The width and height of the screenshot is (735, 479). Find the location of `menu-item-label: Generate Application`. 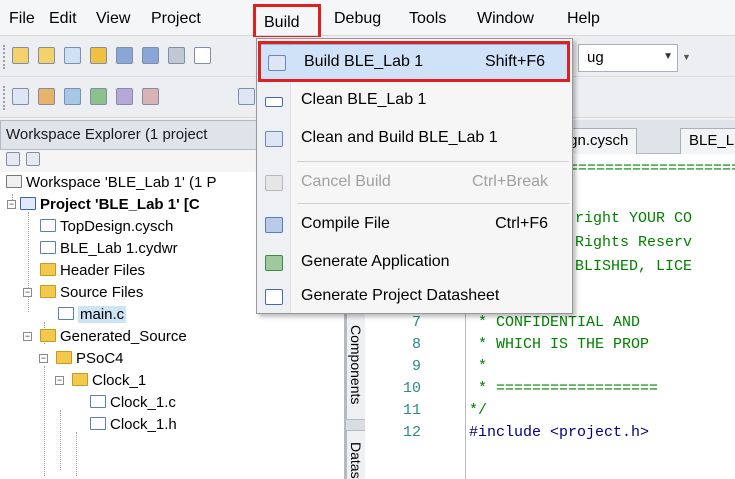

menu-item-label: Generate Application is located at coordinates (375, 261).